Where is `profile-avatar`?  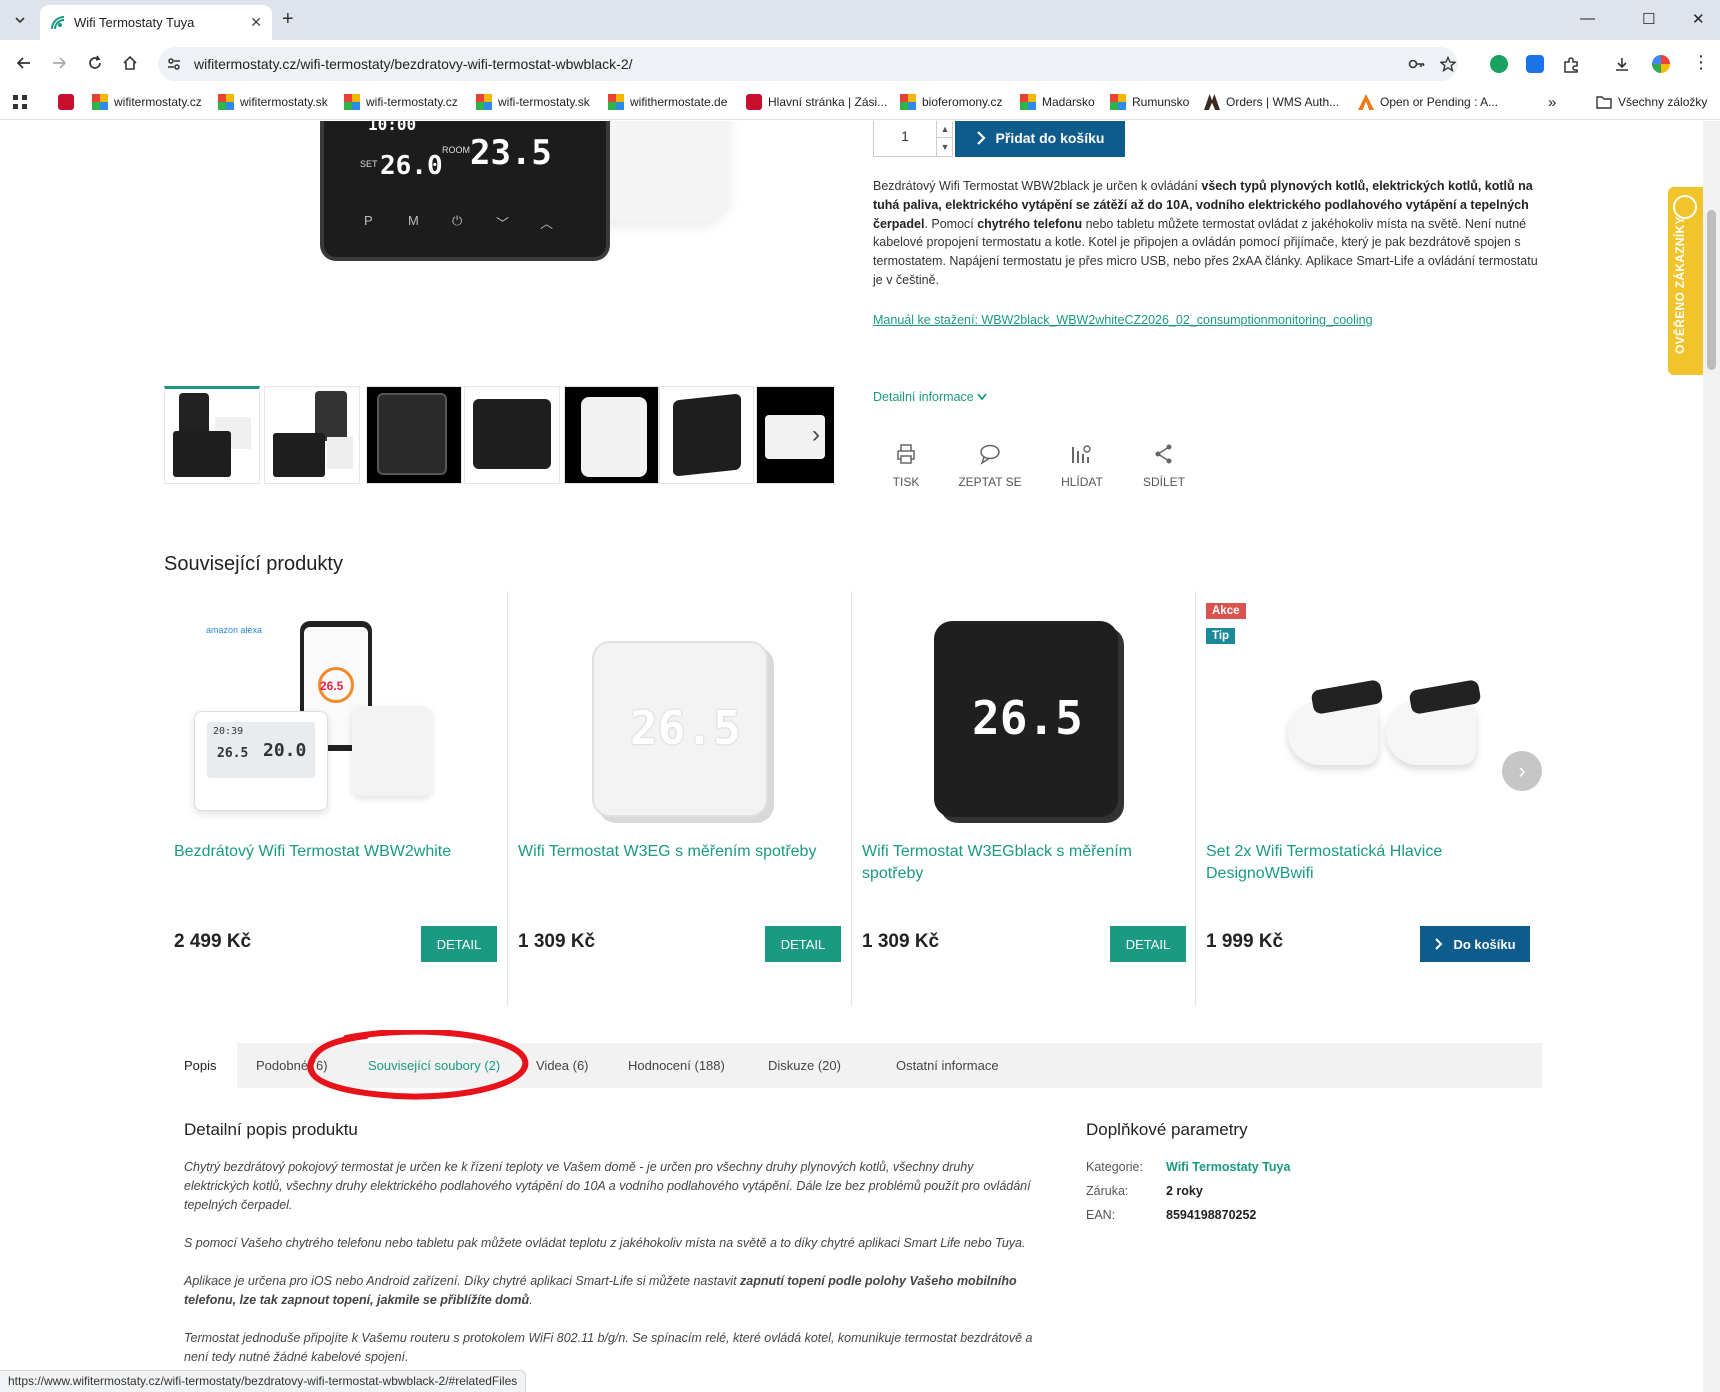
profile-avatar is located at coordinates (1661, 64).